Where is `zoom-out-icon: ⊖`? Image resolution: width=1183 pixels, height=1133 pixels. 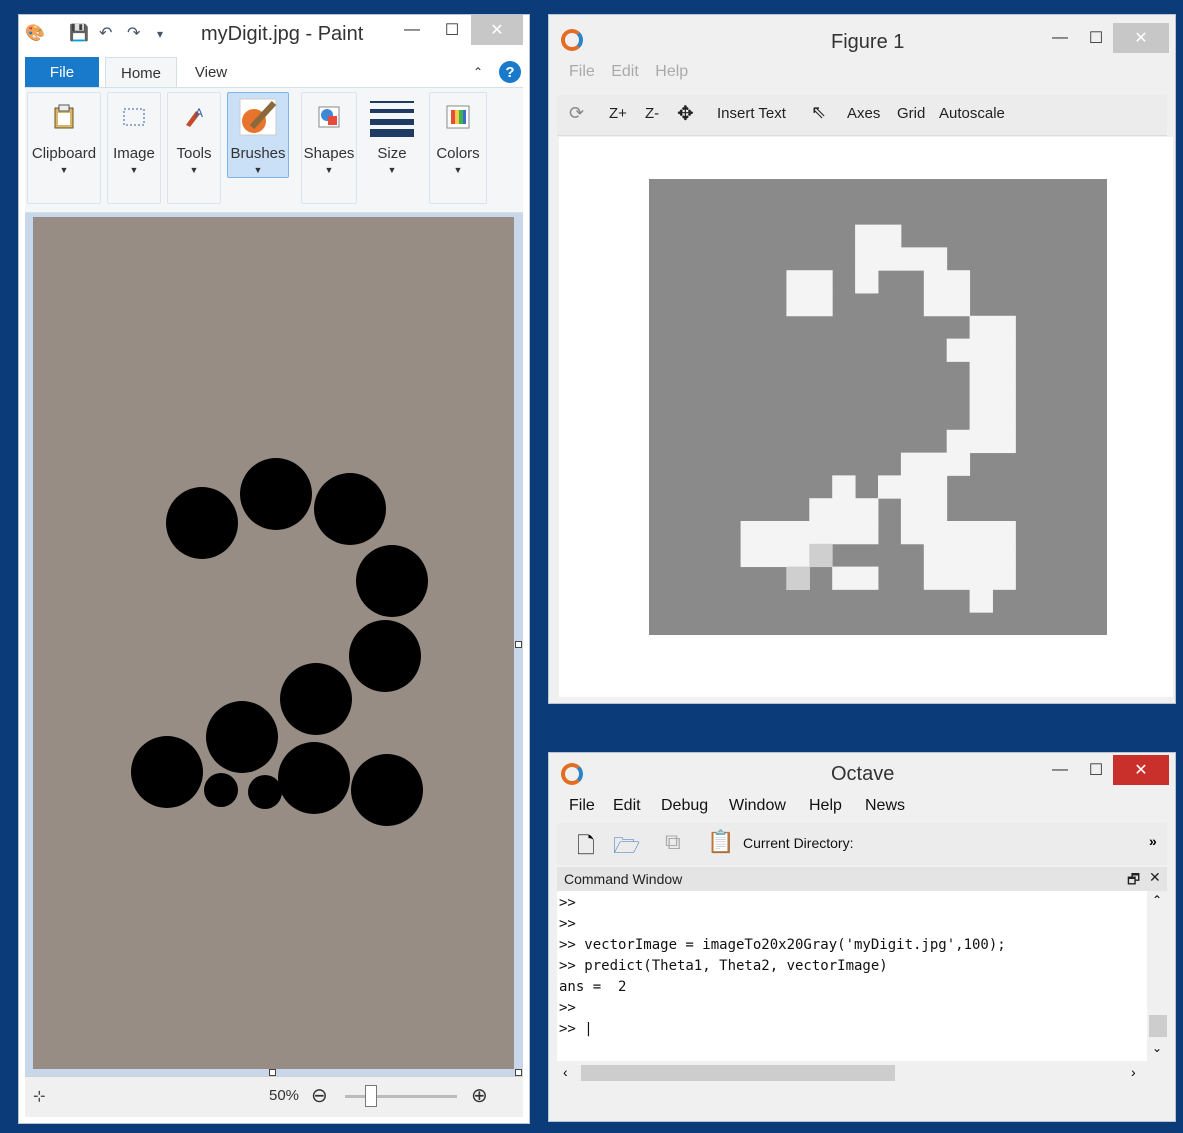
zoom-out-icon: ⊖ is located at coordinates (319, 1095).